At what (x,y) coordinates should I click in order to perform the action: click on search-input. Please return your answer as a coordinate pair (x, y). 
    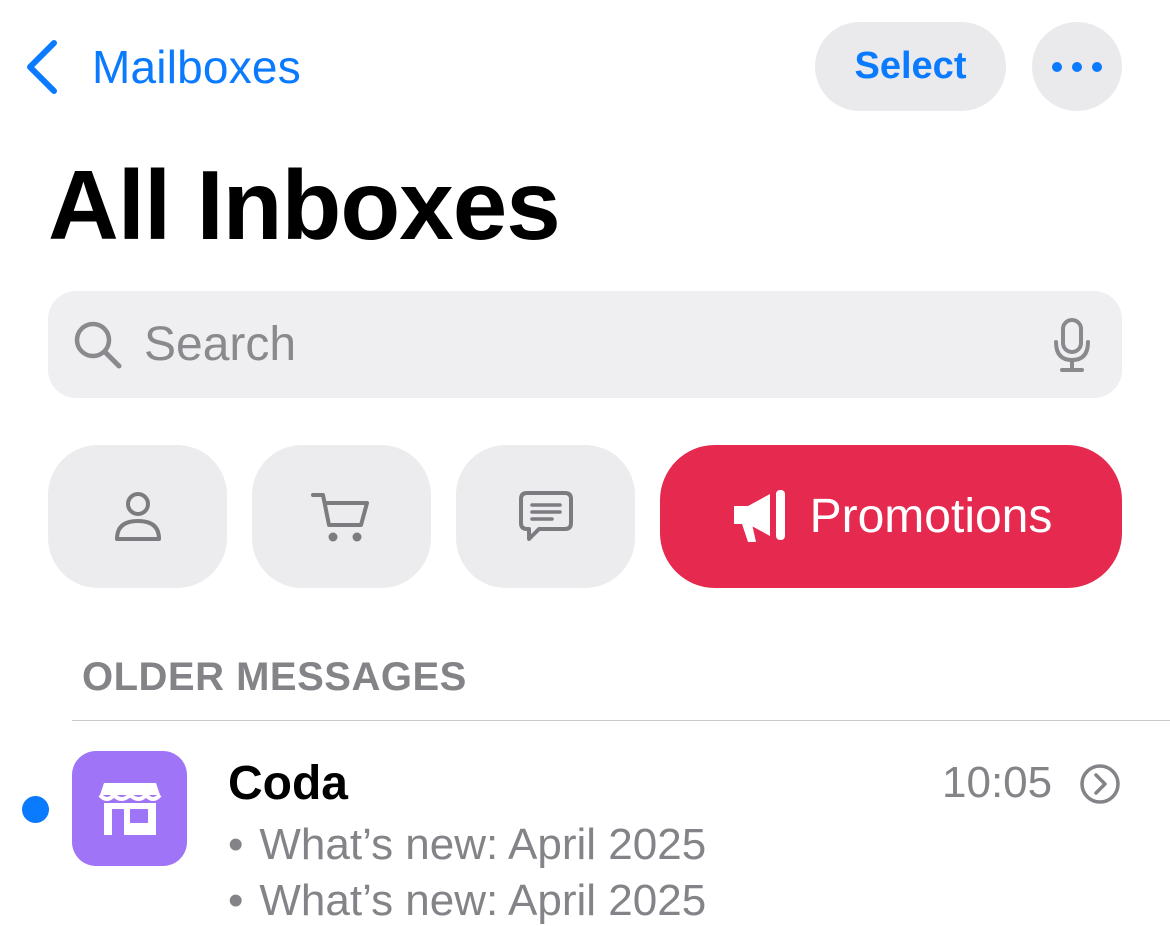
    Looking at the image, I should click on (574, 344).